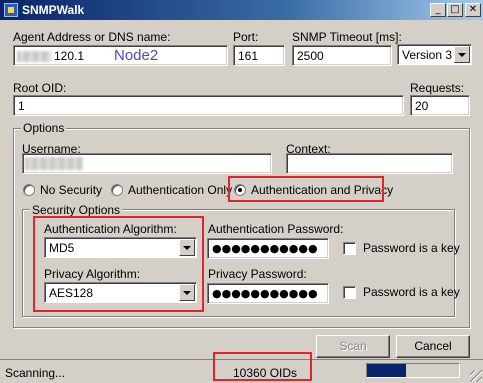  What do you see at coordinates (54, 163) in the screenshot?
I see `redacted-username` at bounding box center [54, 163].